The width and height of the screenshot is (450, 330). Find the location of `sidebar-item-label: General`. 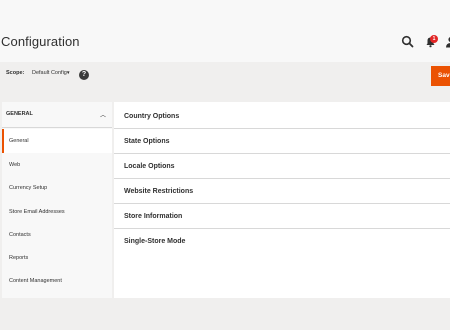

sidebar-item-label: General is located at coordinates (19, 141).